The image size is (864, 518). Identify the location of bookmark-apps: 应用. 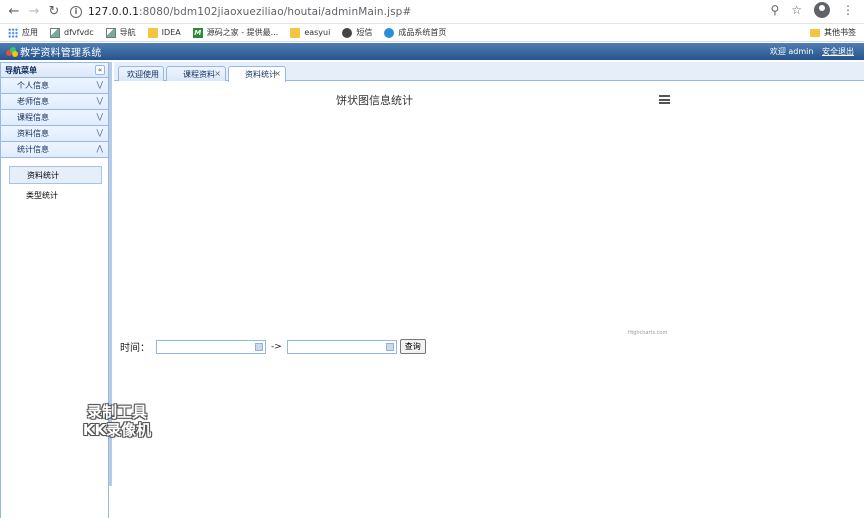
(23, 32).